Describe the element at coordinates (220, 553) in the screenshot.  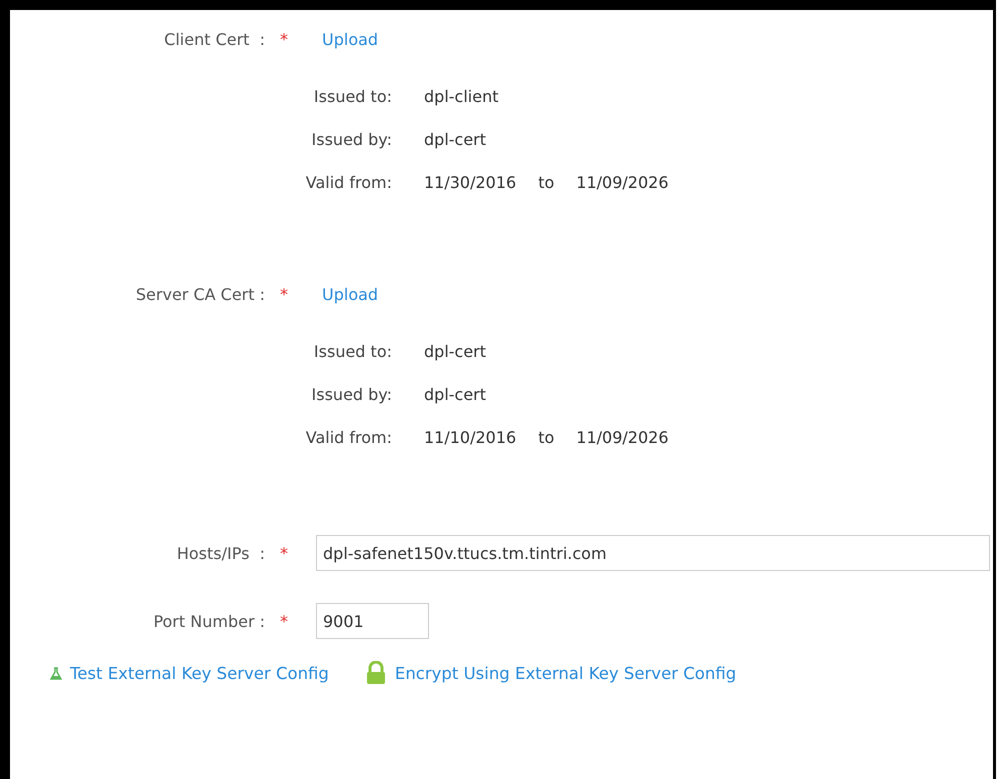
I see `field-label: Hosts/IPs :` at that location.